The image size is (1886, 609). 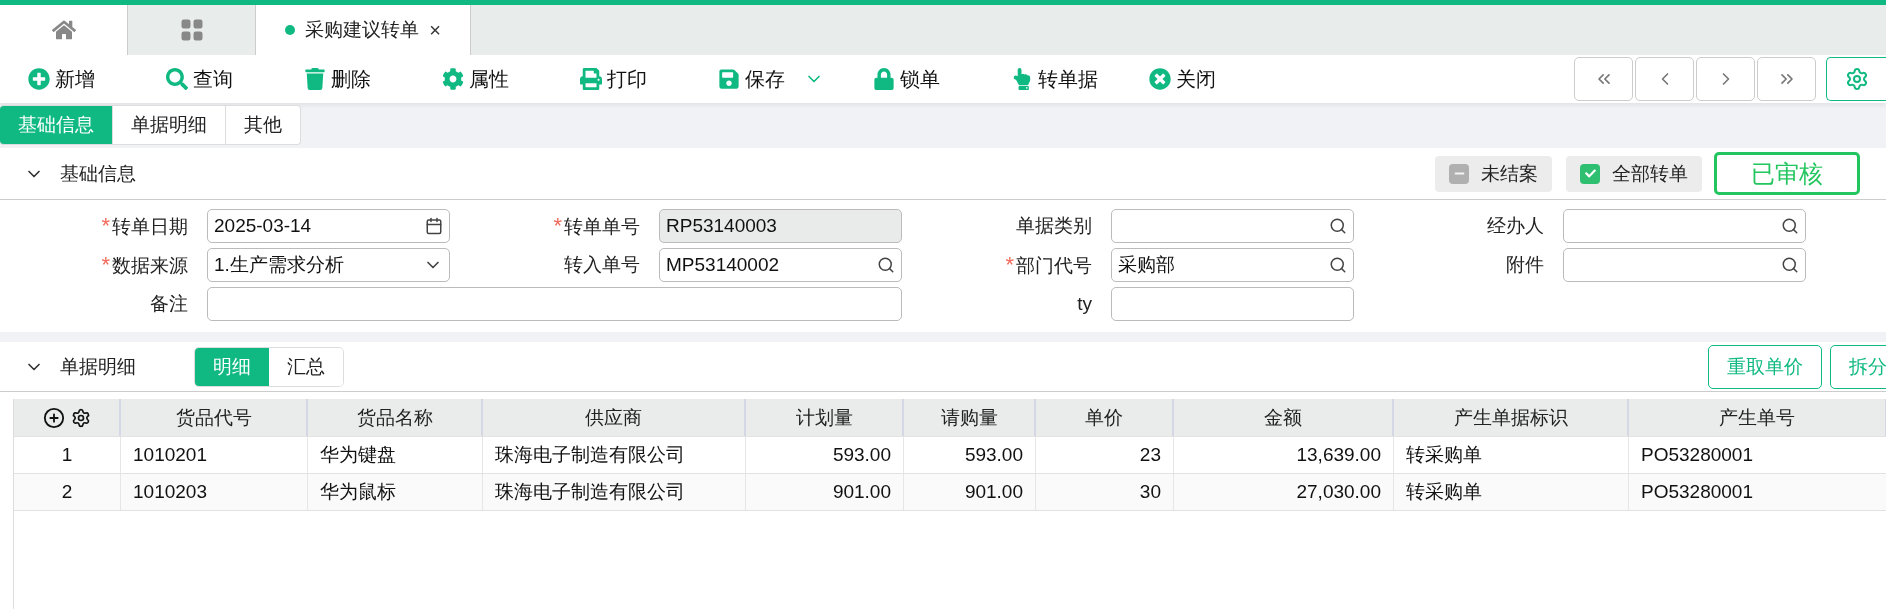 I want to click on delete-icon, so click(x=315, y=79).